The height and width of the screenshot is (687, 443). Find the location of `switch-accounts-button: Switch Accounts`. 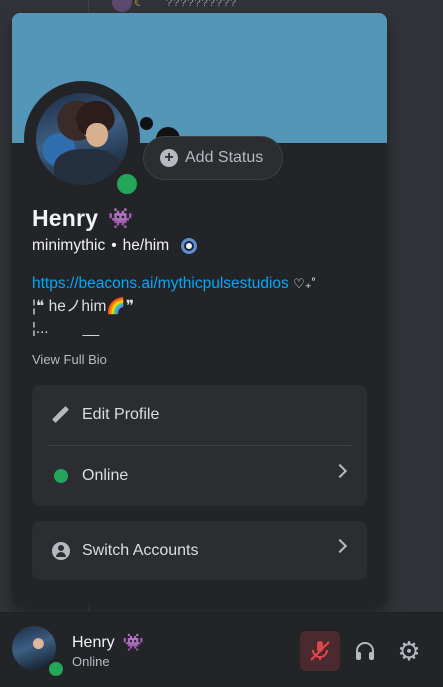

switch-accounts-button: Switch Accounts is located at coordinates (199, 550).